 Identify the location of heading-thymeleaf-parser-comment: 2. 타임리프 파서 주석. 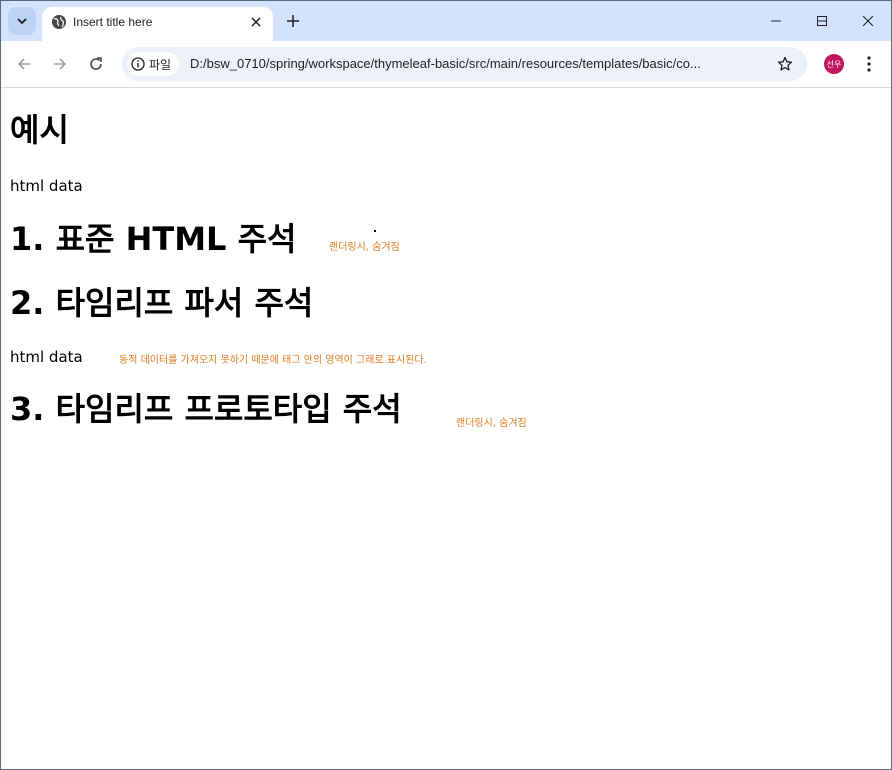
(162, 303).